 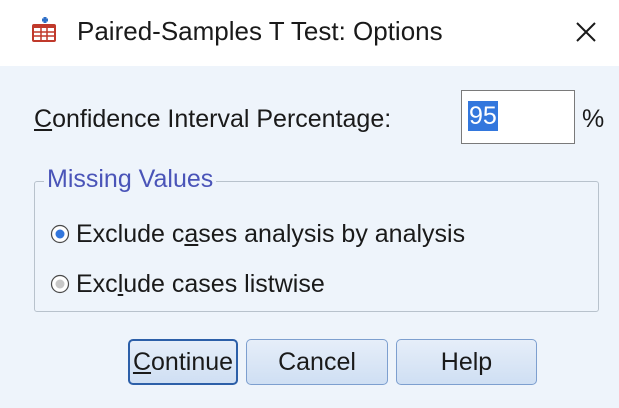 I want to click on radio-exclude-analysis: Exclude cases analysis by analysis, so click(x=257, y=234).